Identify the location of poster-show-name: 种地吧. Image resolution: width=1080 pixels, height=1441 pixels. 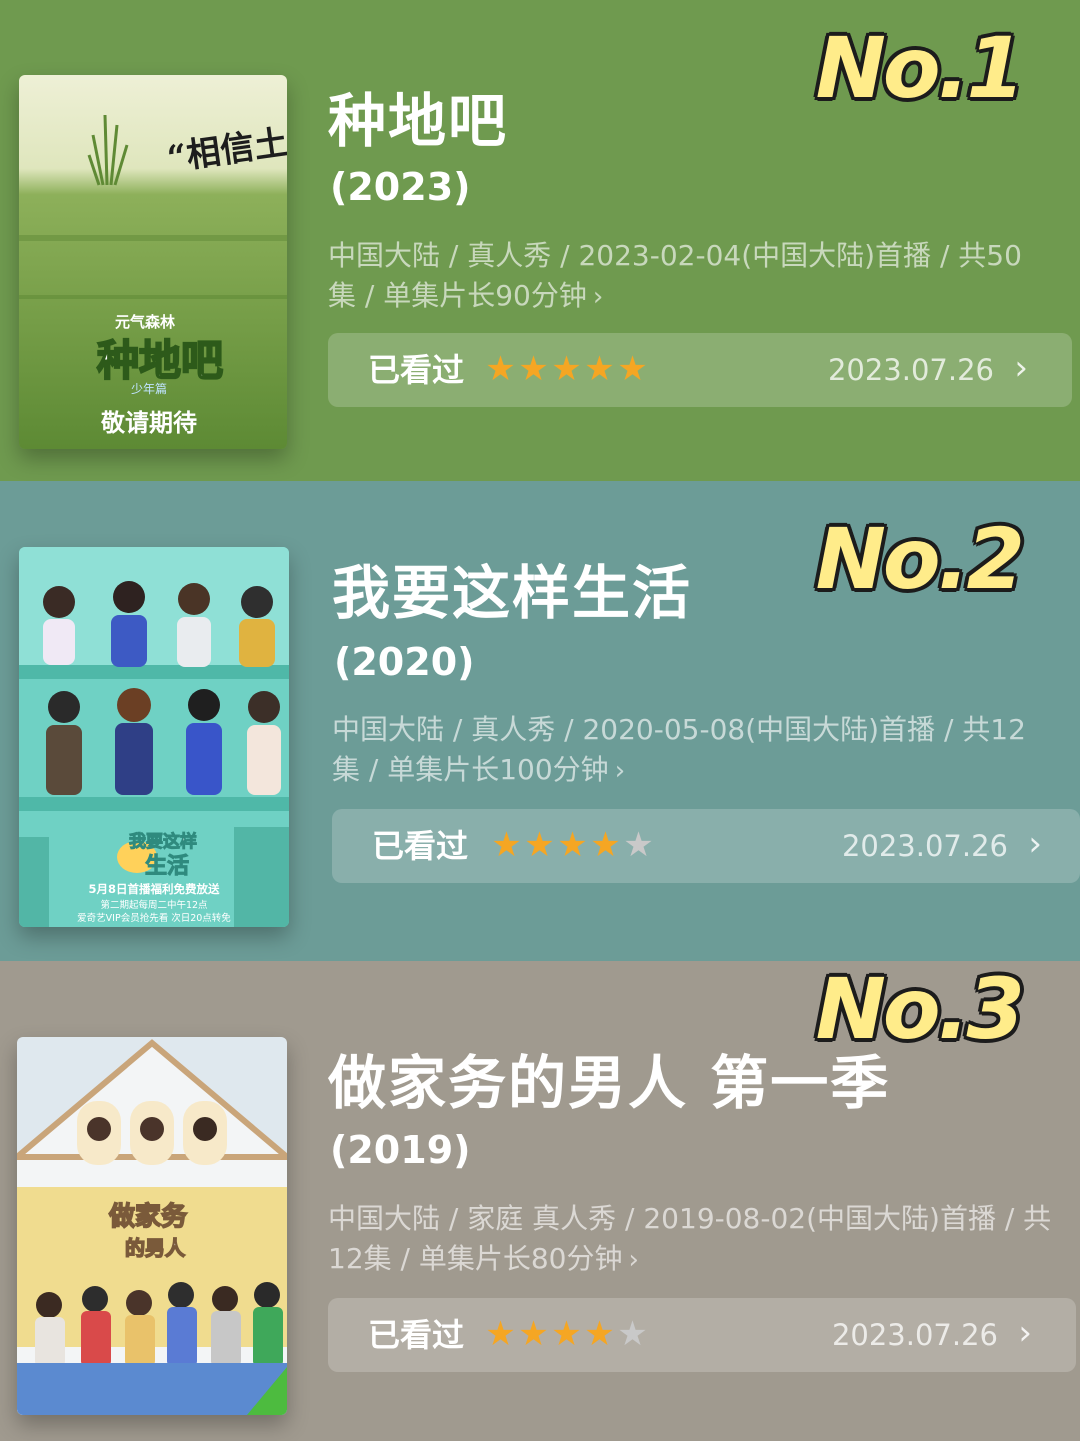
(160, 360).